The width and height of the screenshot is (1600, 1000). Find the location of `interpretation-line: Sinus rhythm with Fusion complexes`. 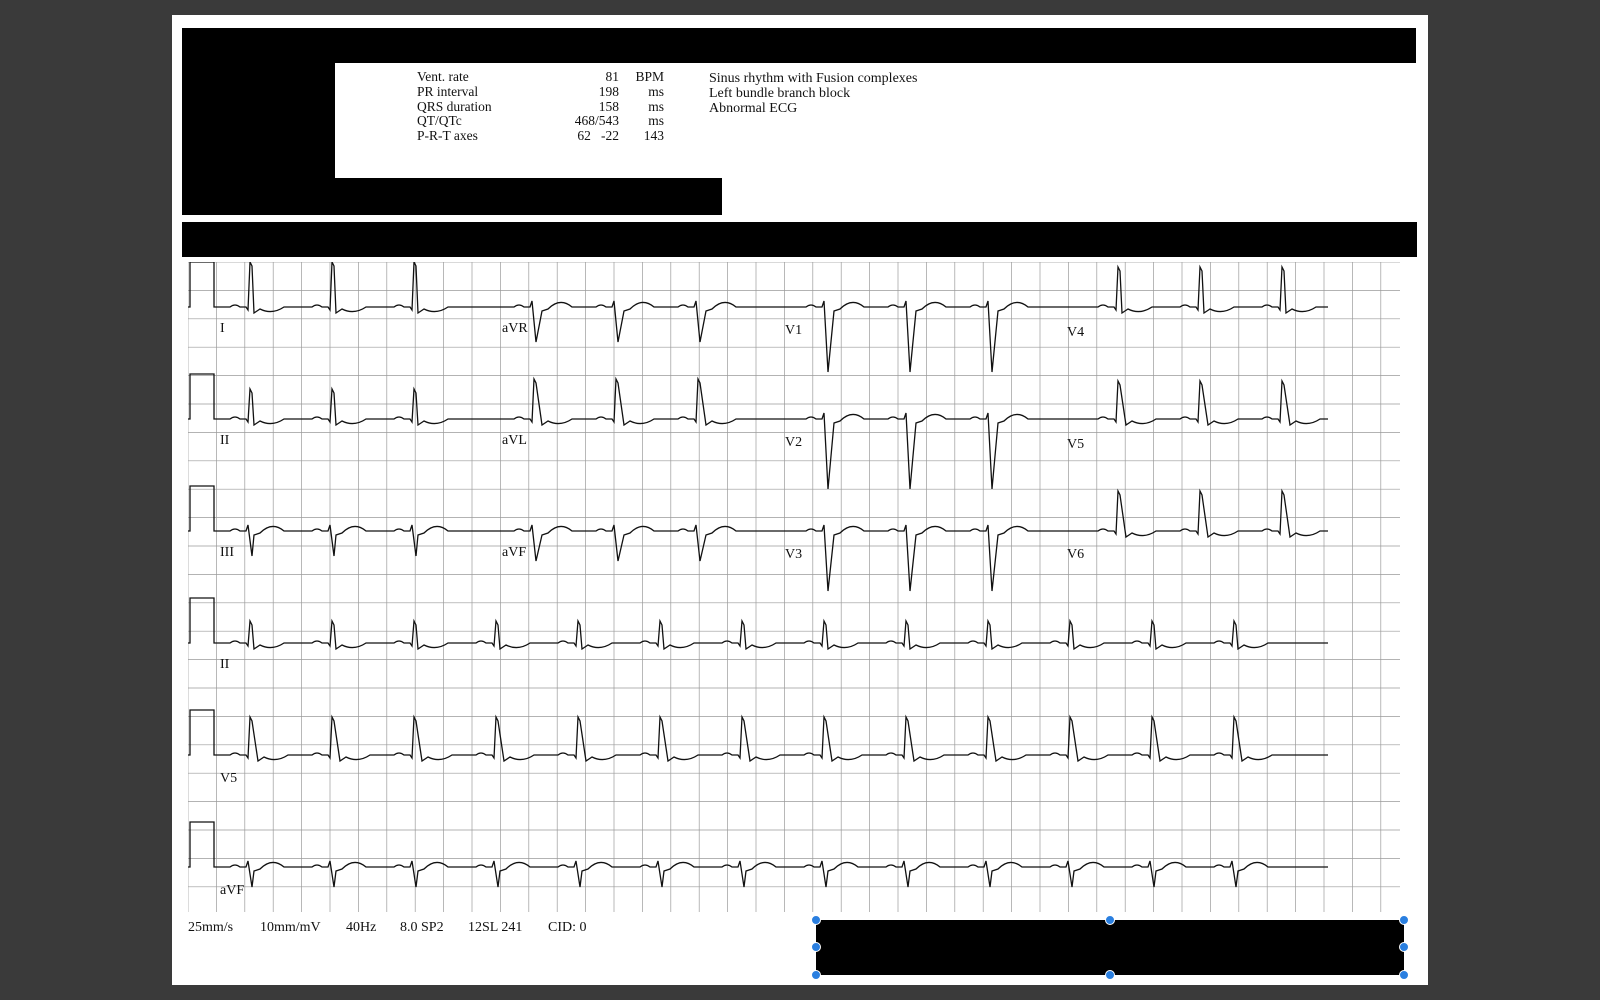

interpretation-line: Sinus rhythm with Fusion complexes is located at coordinates (813, 78).